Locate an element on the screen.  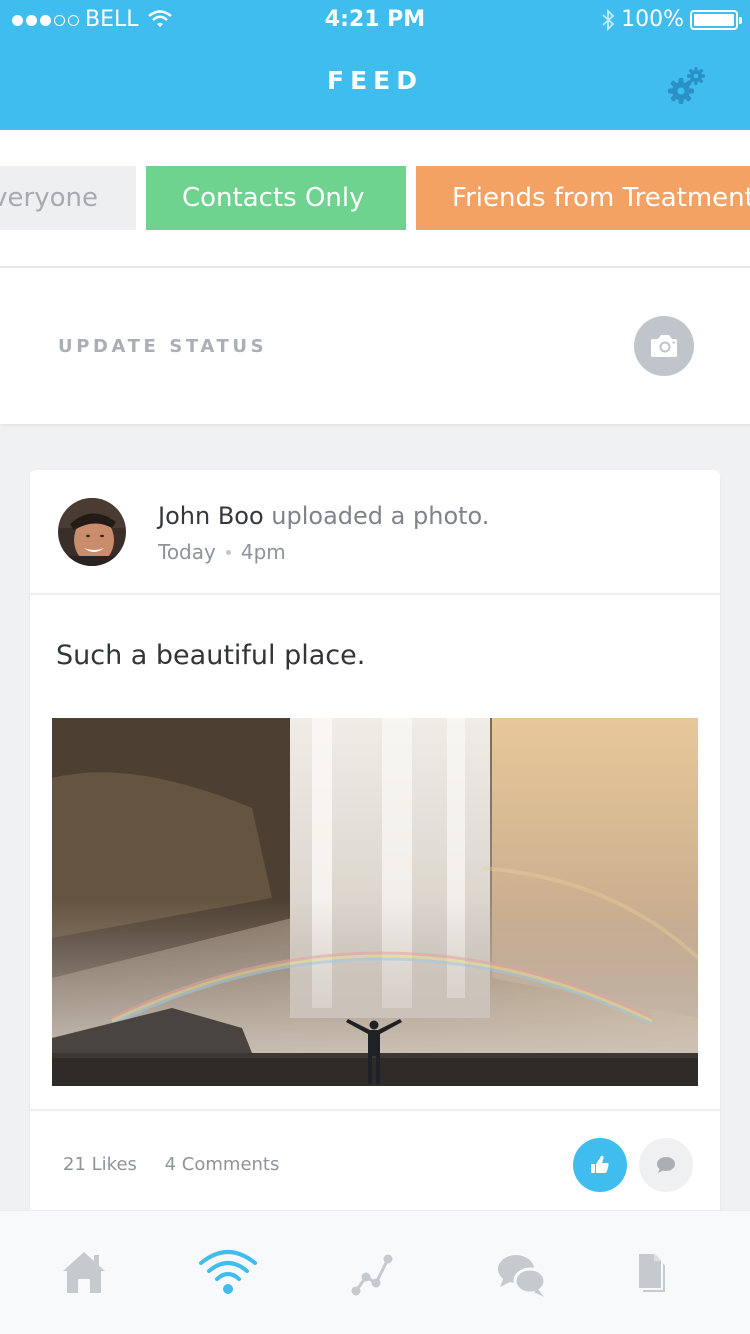
comment-button is located at coordinates (666, 1165).